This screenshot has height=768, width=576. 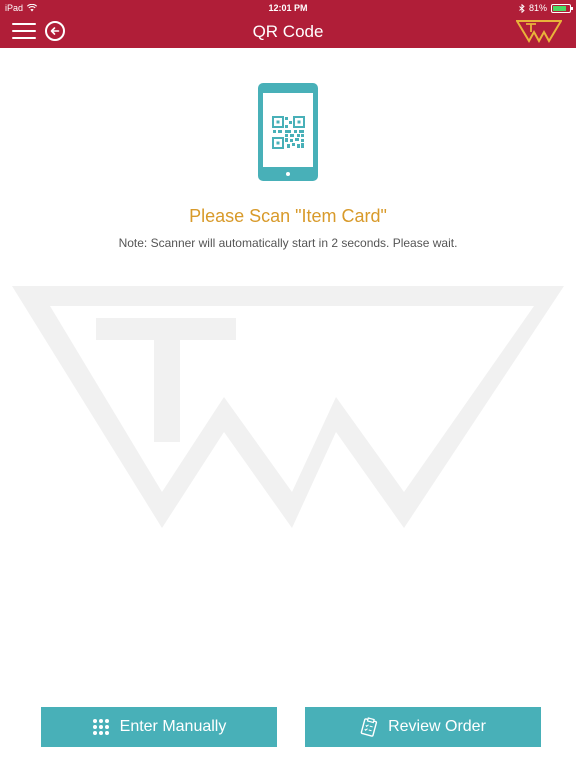 I want to click on app-logo-icon, so click(x=539, y=31).